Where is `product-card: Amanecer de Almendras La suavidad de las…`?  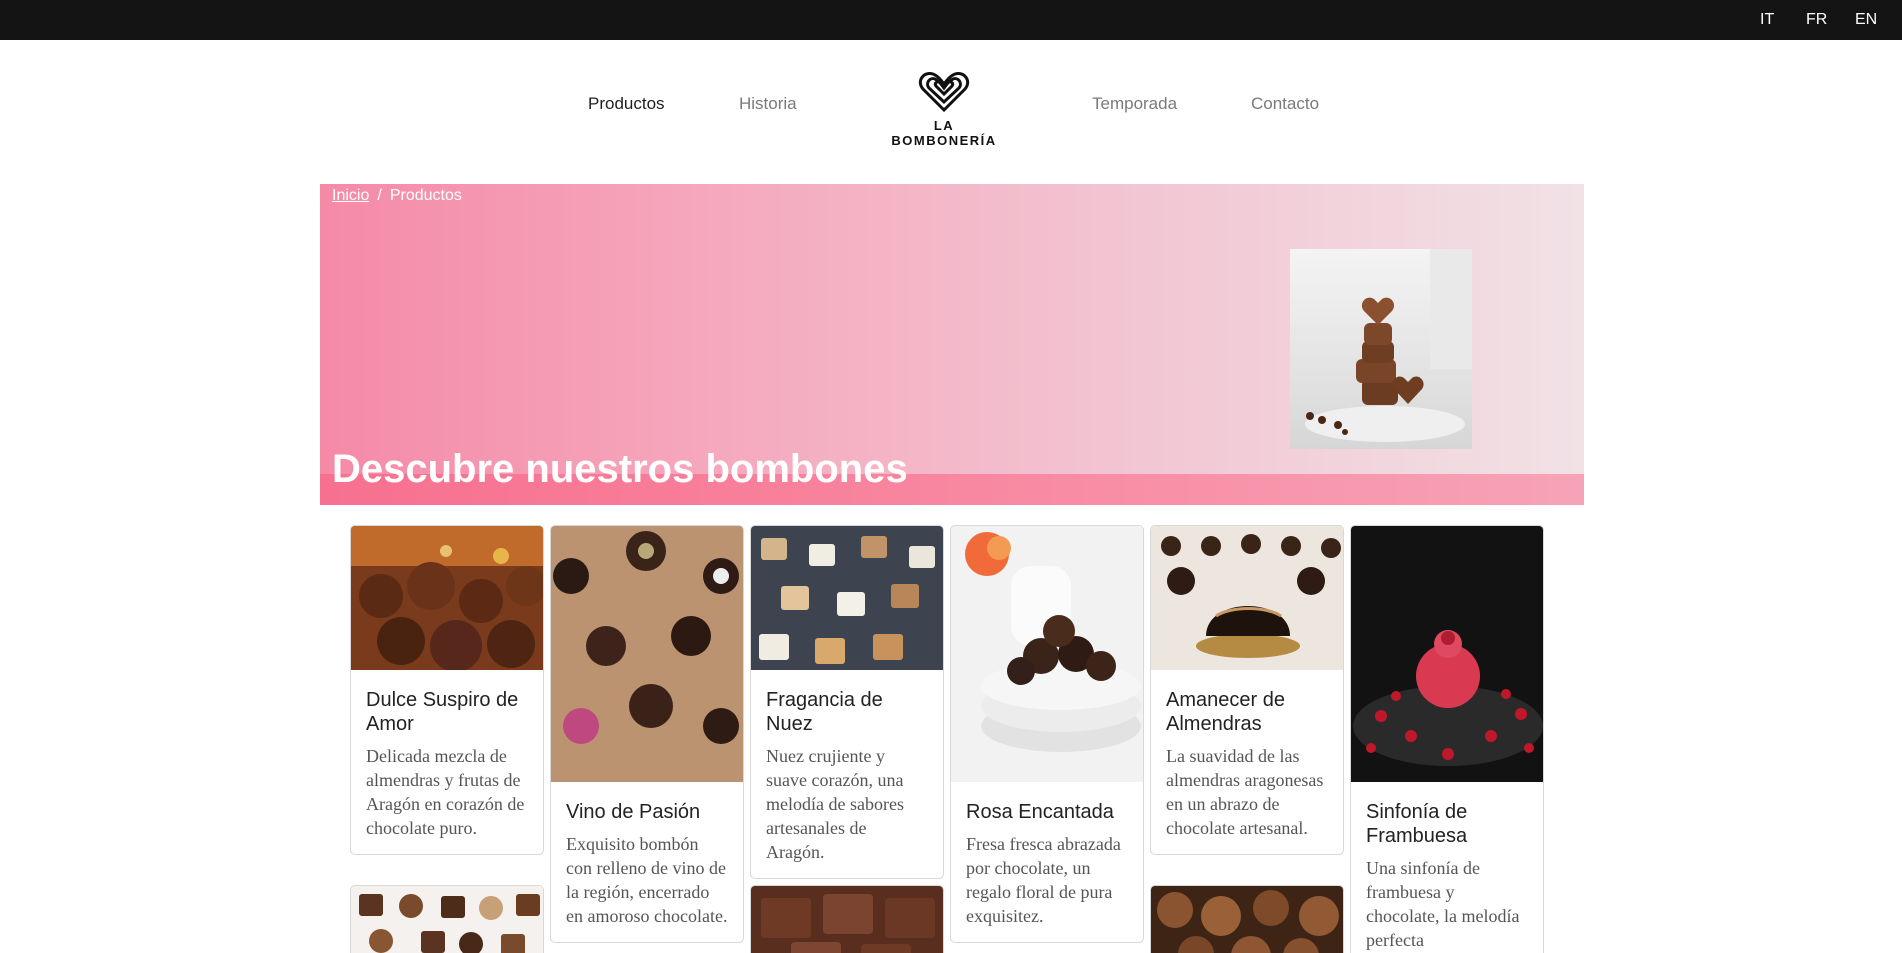
product-card: Amanecer de Almendras La suavidad de las… is located at coordinates (1247, 690).